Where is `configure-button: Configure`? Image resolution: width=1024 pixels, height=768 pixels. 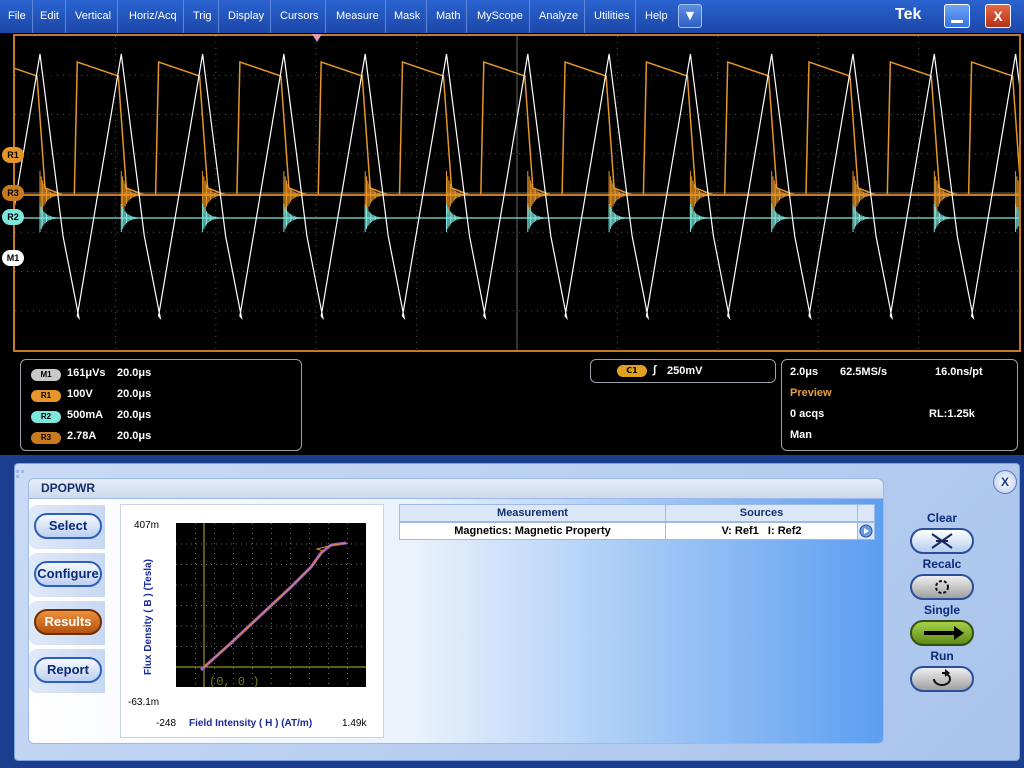 configure-button: Configure is located at coordinates (68, 574).